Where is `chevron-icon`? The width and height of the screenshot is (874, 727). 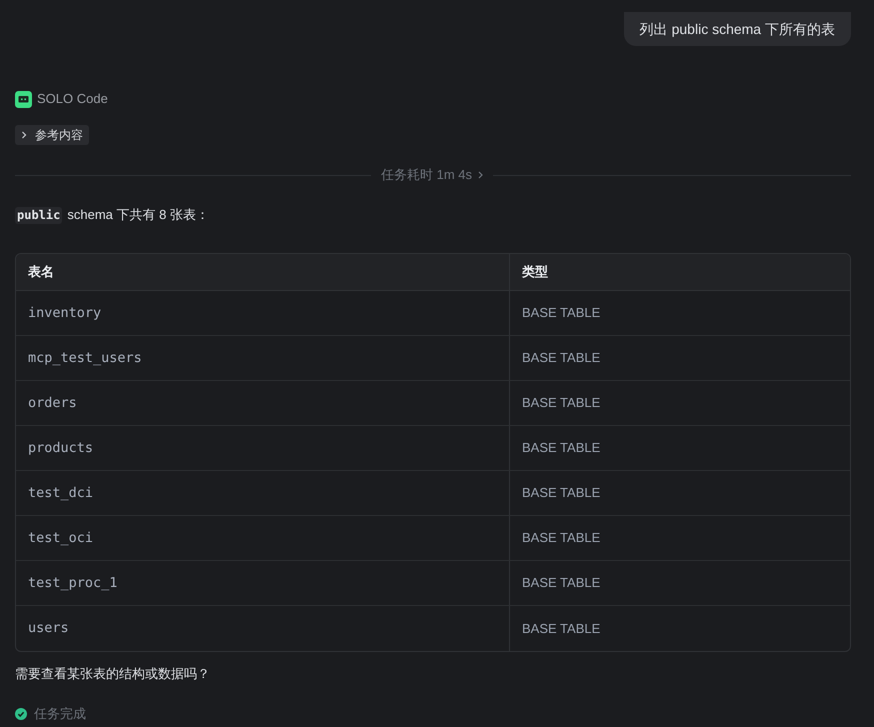 chevron-icon is located at coordinates (480, 175).